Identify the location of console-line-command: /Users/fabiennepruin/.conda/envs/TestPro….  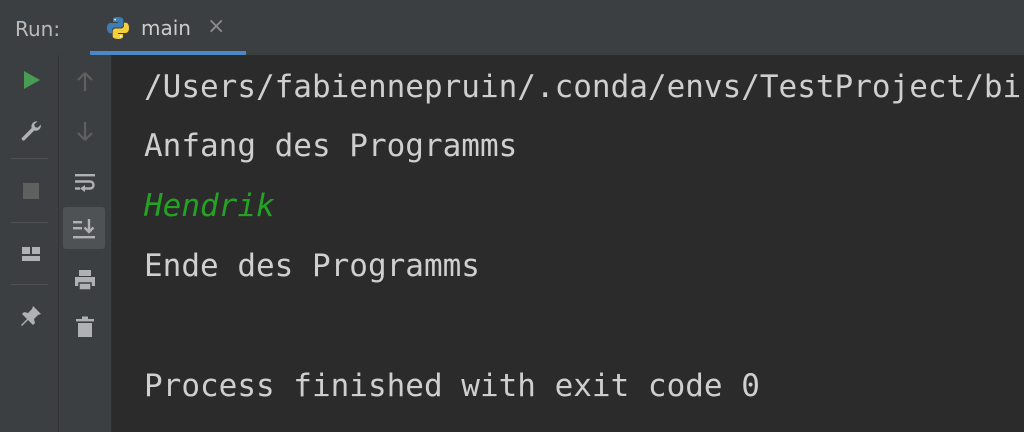
(584, 87).